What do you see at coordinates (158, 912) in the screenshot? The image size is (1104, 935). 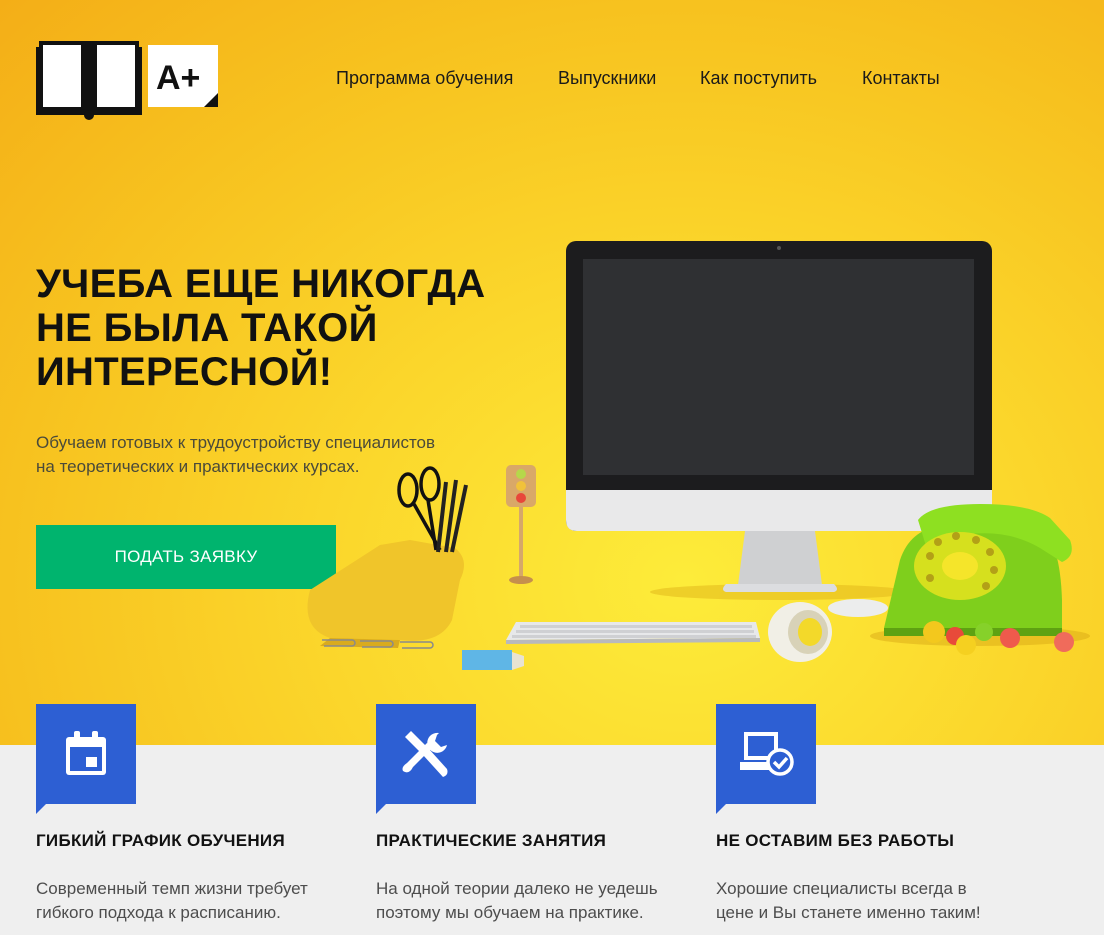 I see `feature-text-line: гибкого подхода к расписанию.` at bounding box center [158, 912].